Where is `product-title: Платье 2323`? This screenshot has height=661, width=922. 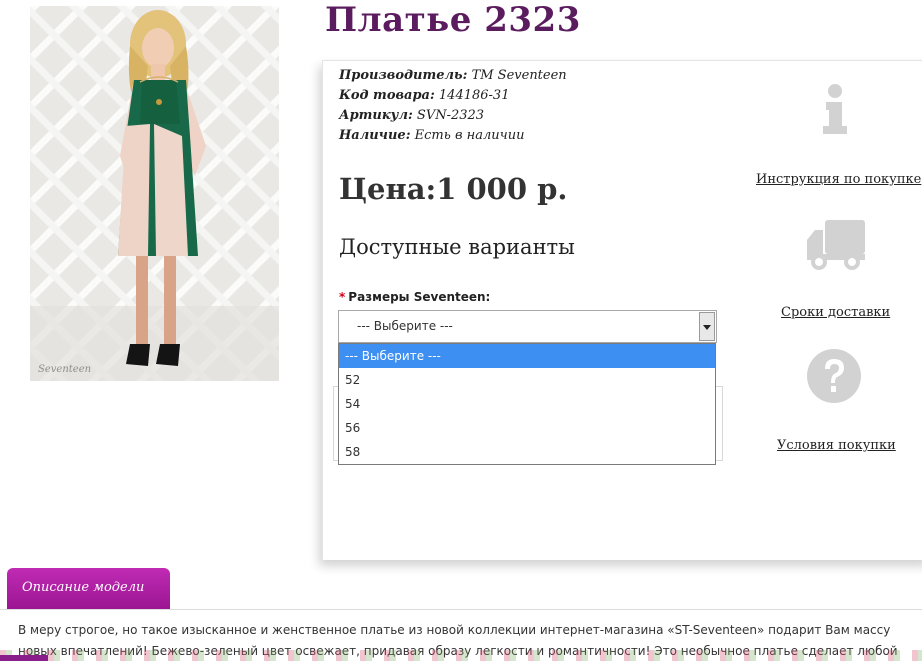 product-title: Платье 2323 is located at coordinates (453, 20).